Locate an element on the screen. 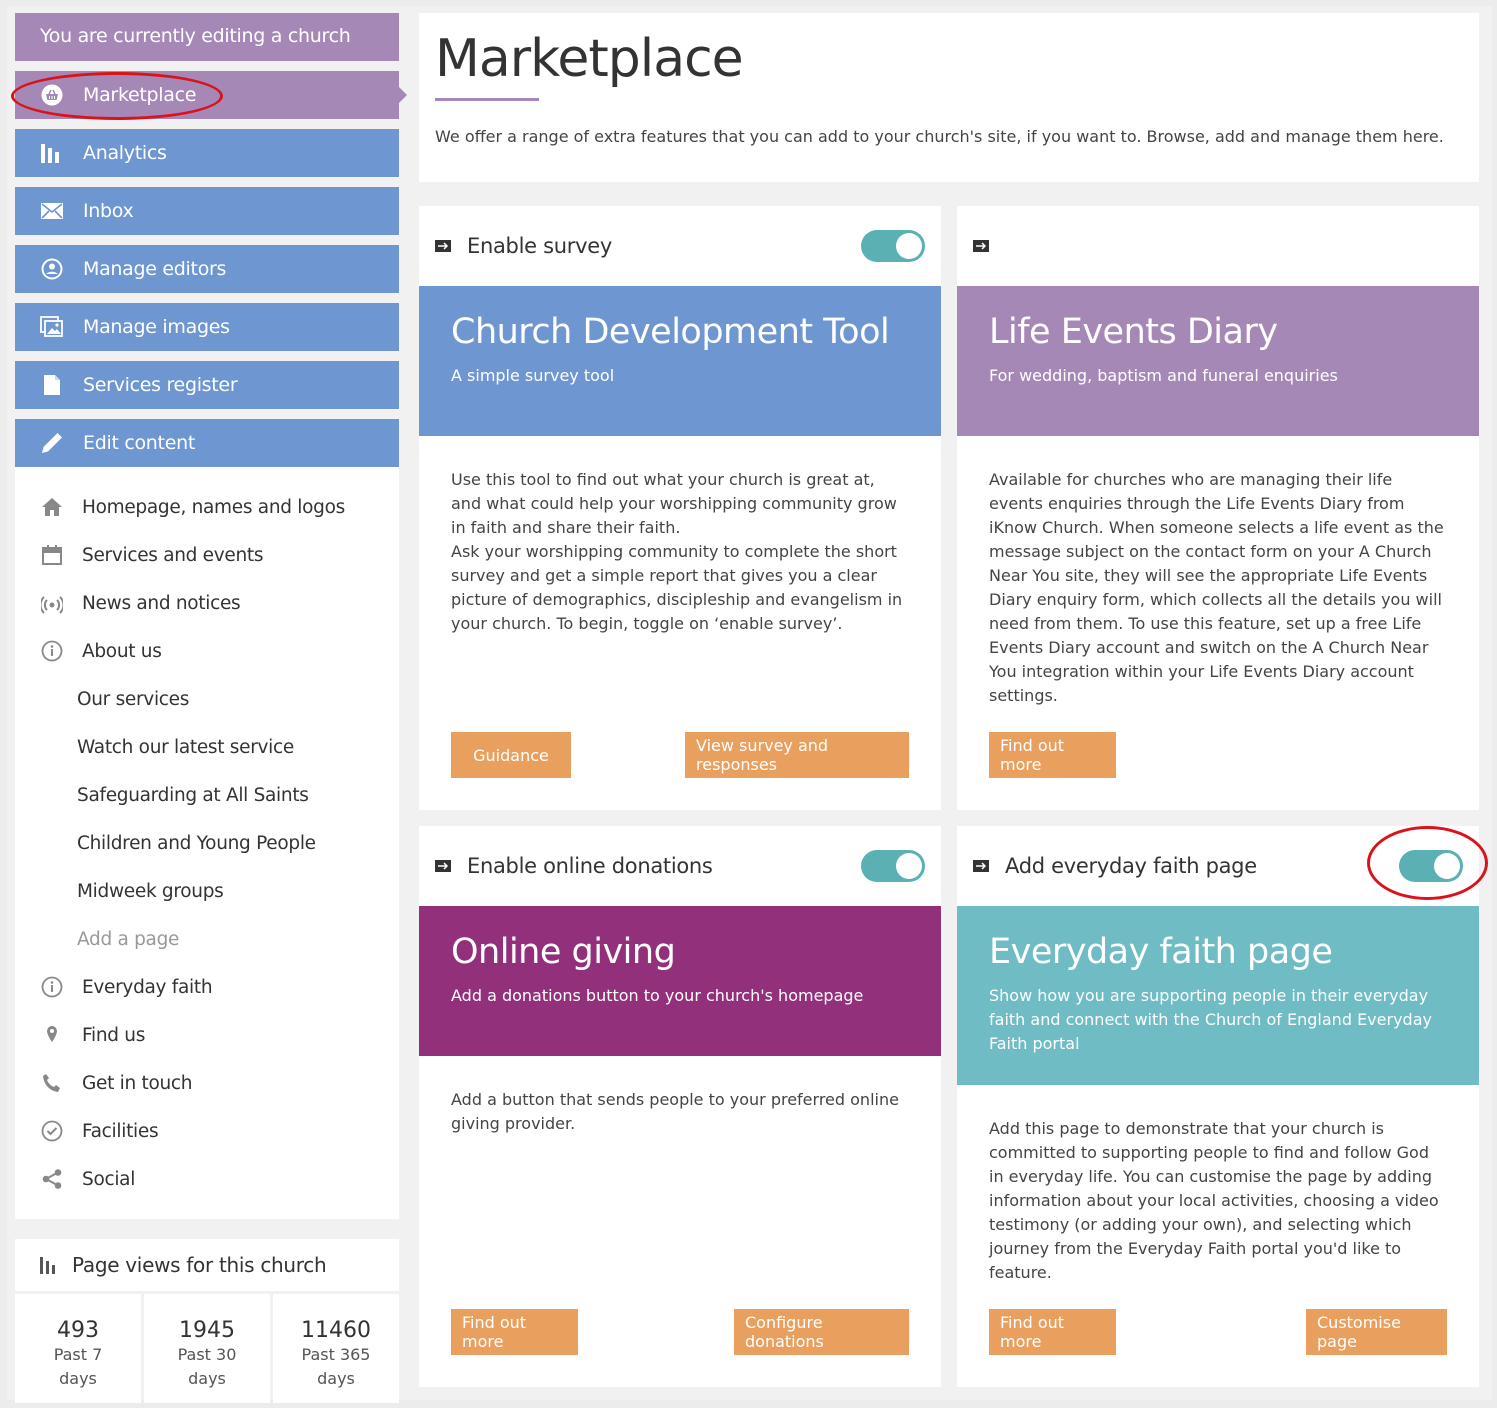 This screenshot has height=1408, width=1497. nav-edit-content: Edit content is located at coordinates (207, 443).